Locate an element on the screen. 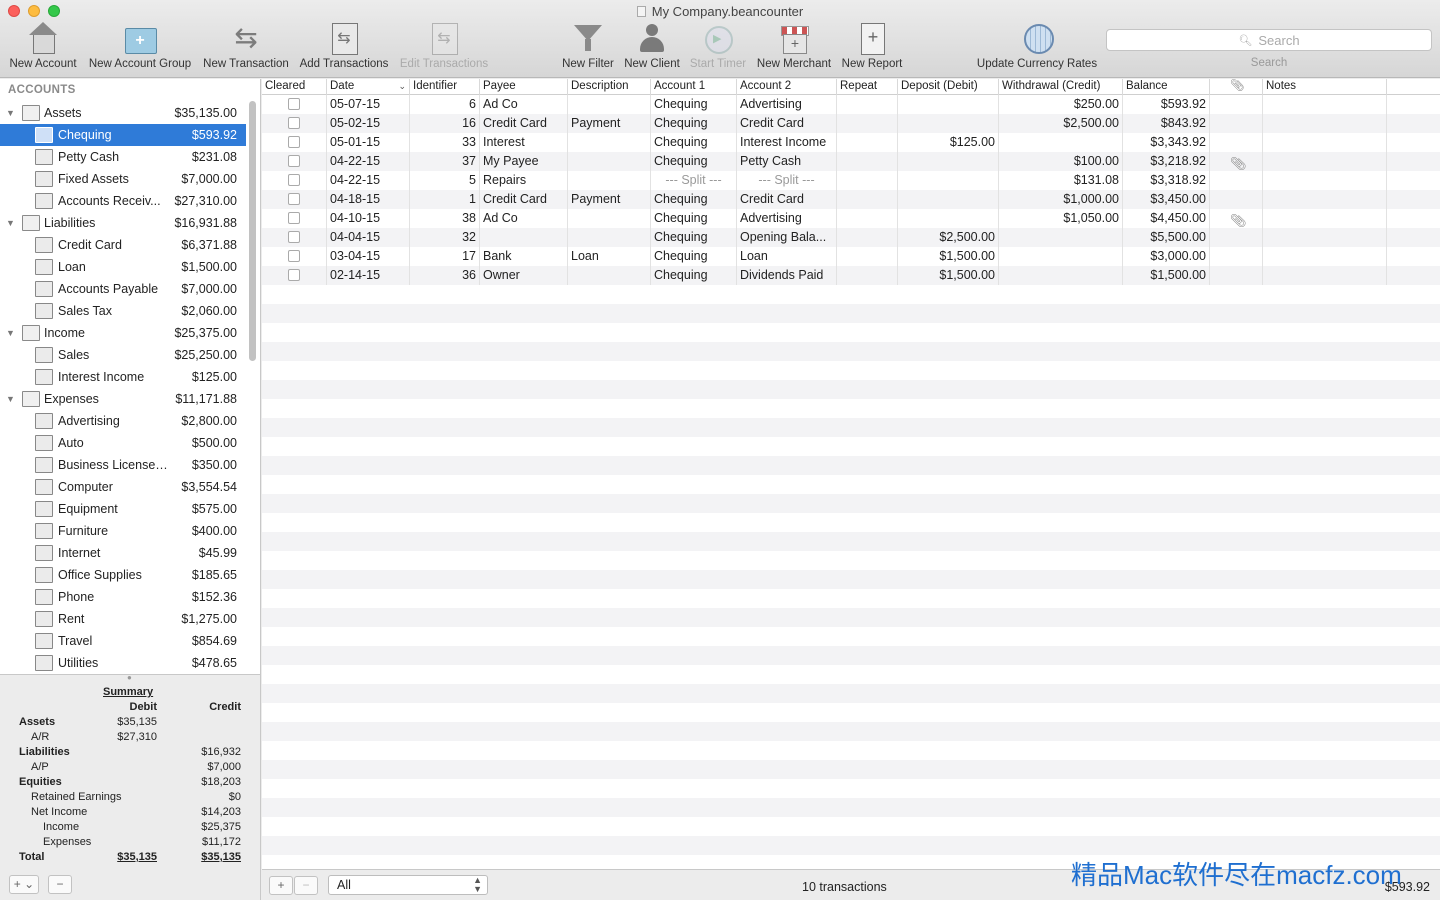  payee-cell is located at coordinates (524, 237).